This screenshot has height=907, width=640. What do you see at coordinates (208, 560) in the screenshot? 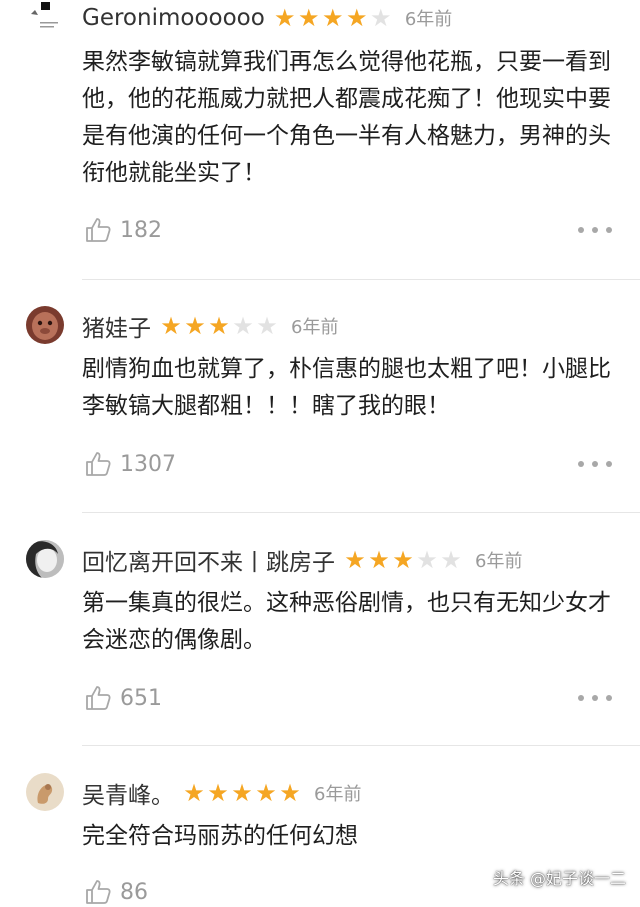
I see `username: 回忆离开回不来丨跳房子` at bounding box center [208, 560].